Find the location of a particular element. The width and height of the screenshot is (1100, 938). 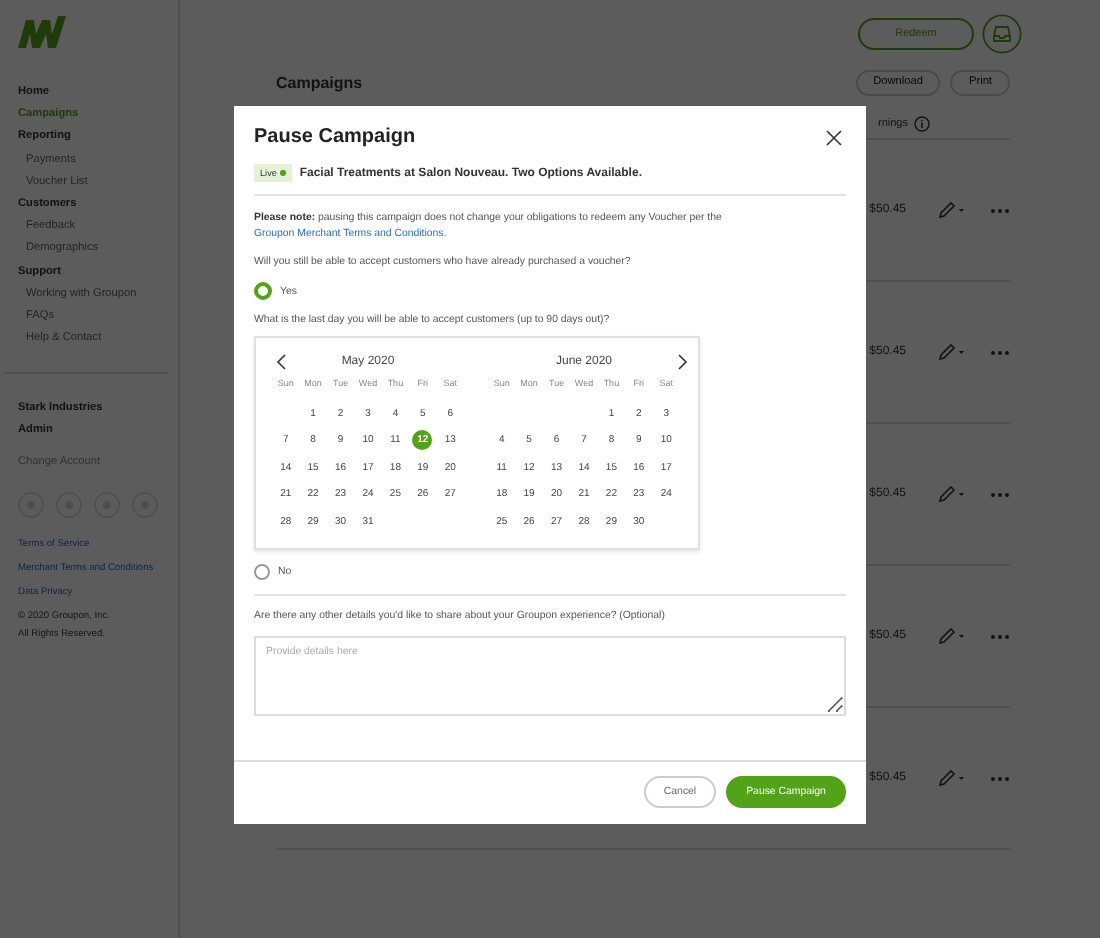

next-month-icon is located at coordinates (683, 362).